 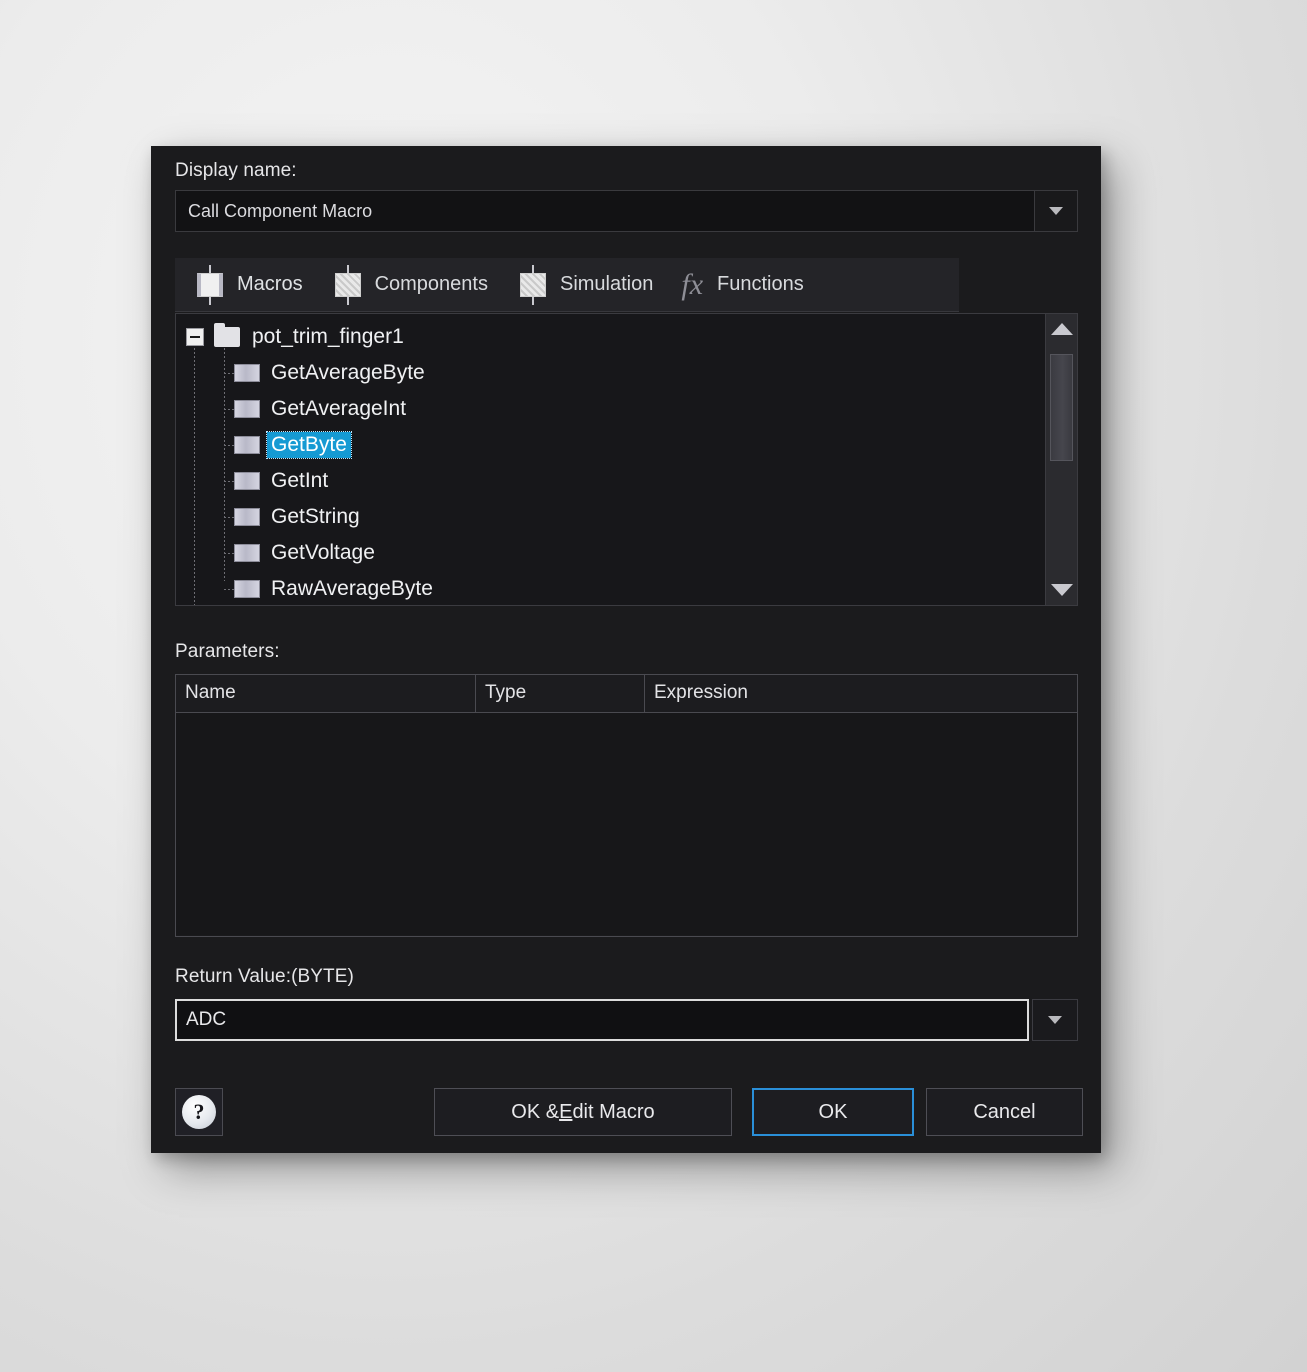 I want to click on display-name-combobox, so click(x=626, y=211).